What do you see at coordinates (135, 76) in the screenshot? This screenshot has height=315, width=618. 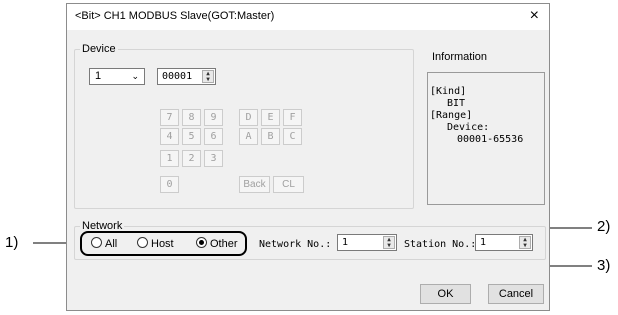 I see `chevron-down-icon: ⌄` at bounding box center [135, 76].